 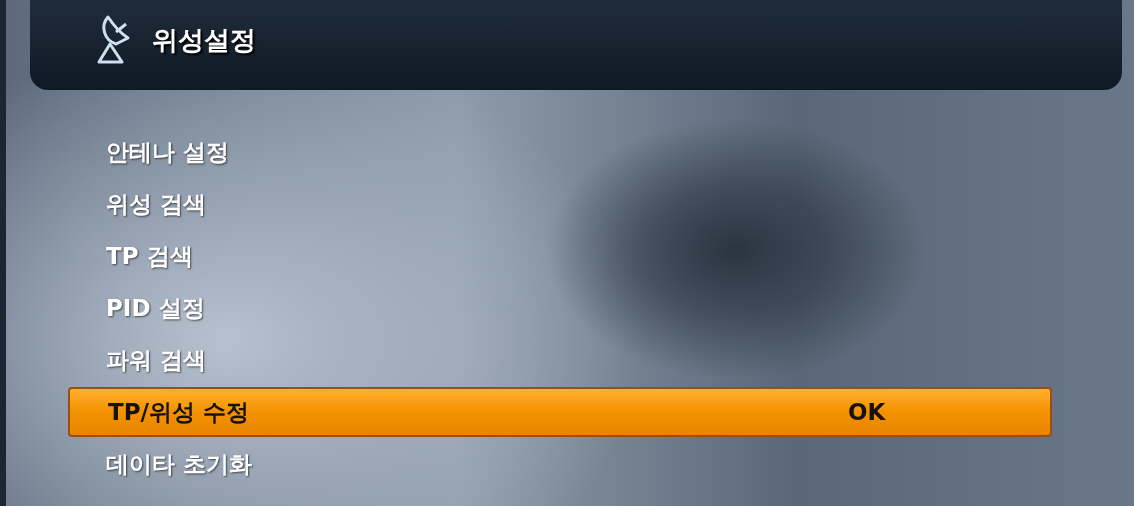 What do you see at coordinates (560, 204) in the screenshot?
I see `menu-item: 위성 검색` at bounding box center [560, 204].